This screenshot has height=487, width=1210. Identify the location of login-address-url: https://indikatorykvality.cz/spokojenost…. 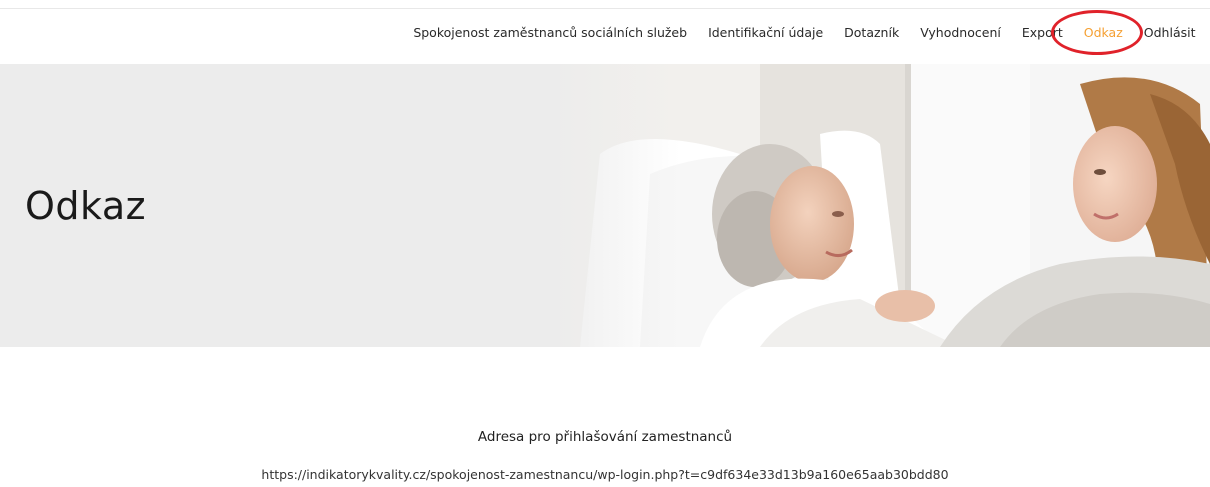
(605, 474).